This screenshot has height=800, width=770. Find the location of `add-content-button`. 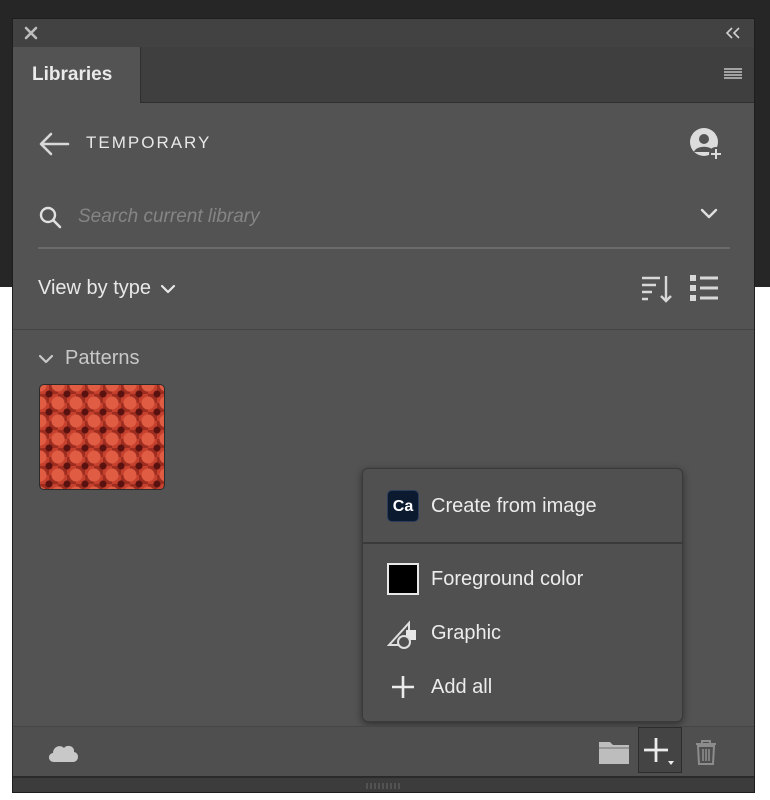

add-content-button is located at coordinates (660, 750).